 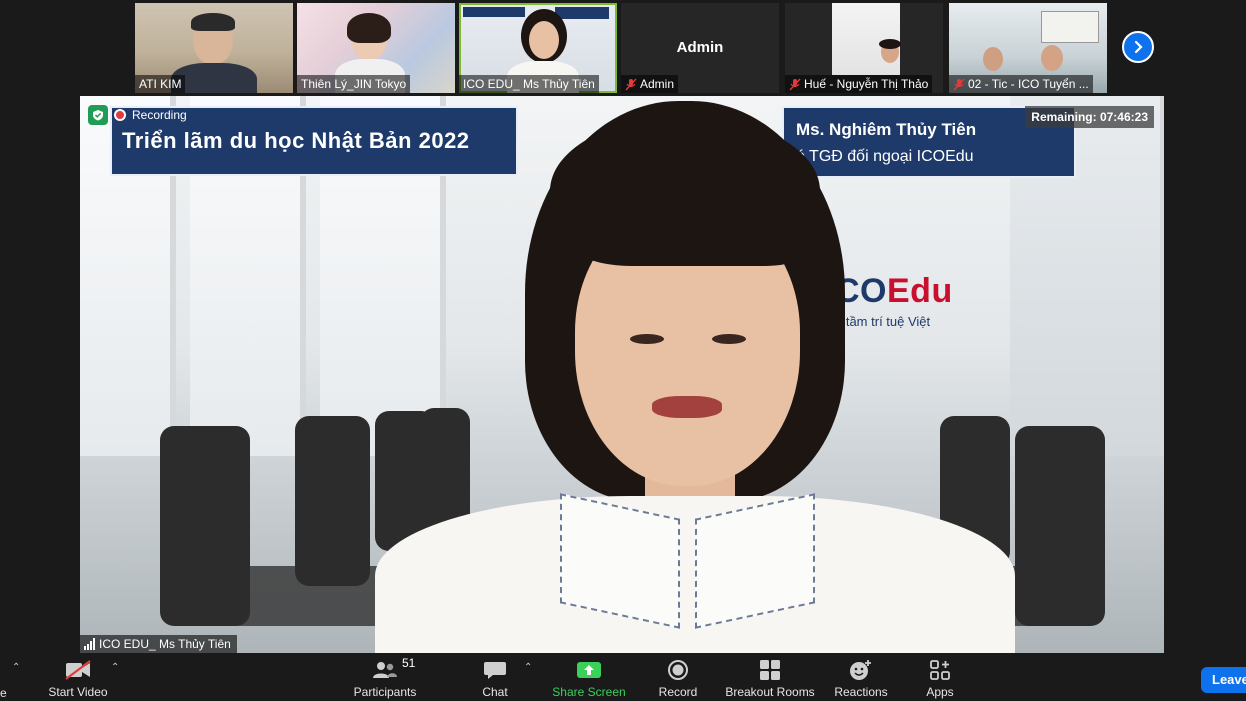 I want to click on start-video-label: Start Video, so click(x=78, y=692).